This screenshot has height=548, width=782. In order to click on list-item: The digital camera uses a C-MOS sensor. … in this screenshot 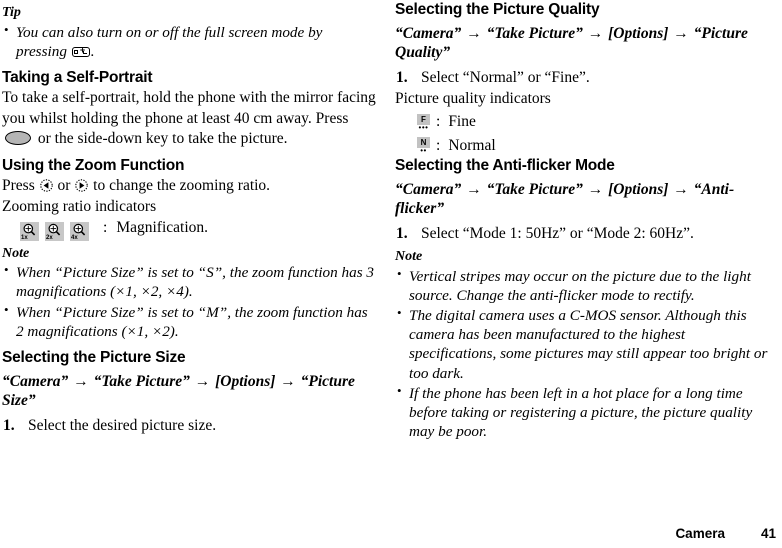, I will do `click(585, 344)`.